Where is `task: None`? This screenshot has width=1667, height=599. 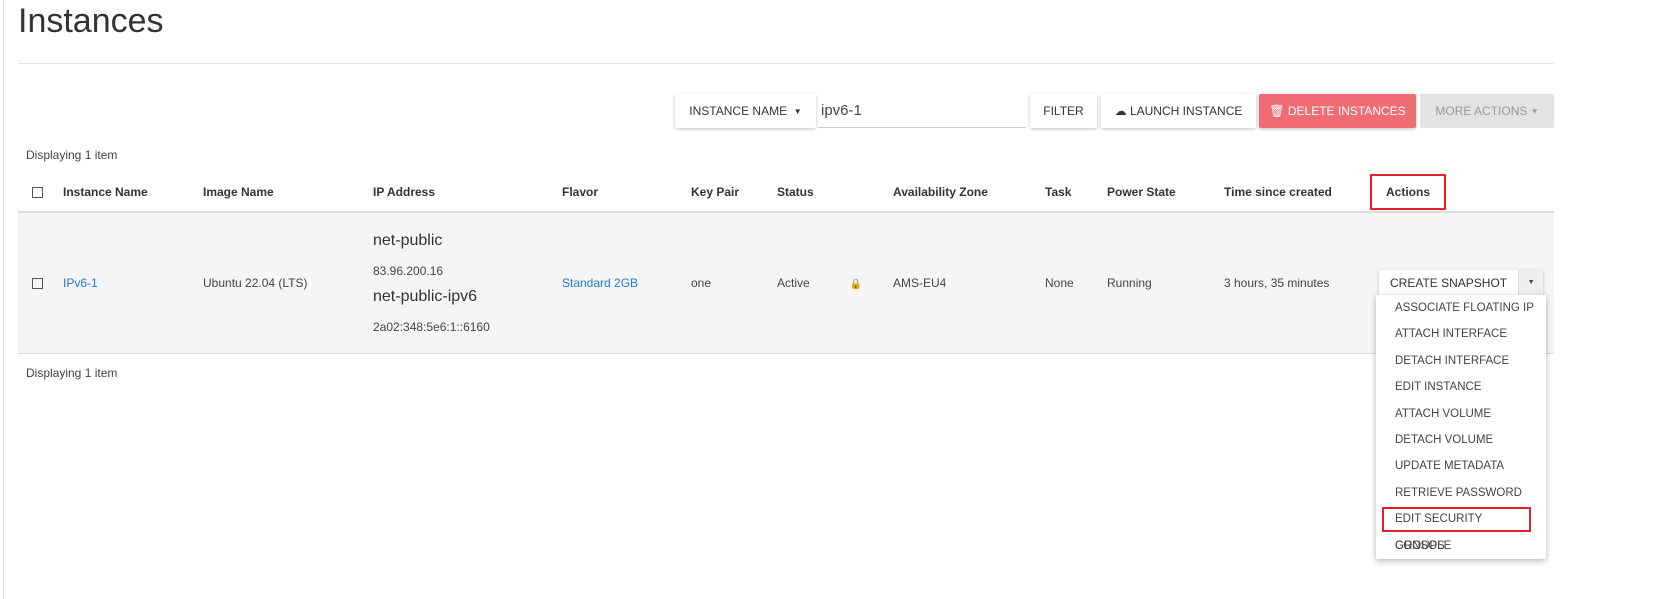 task: None is located at coordinates (1075, 283).